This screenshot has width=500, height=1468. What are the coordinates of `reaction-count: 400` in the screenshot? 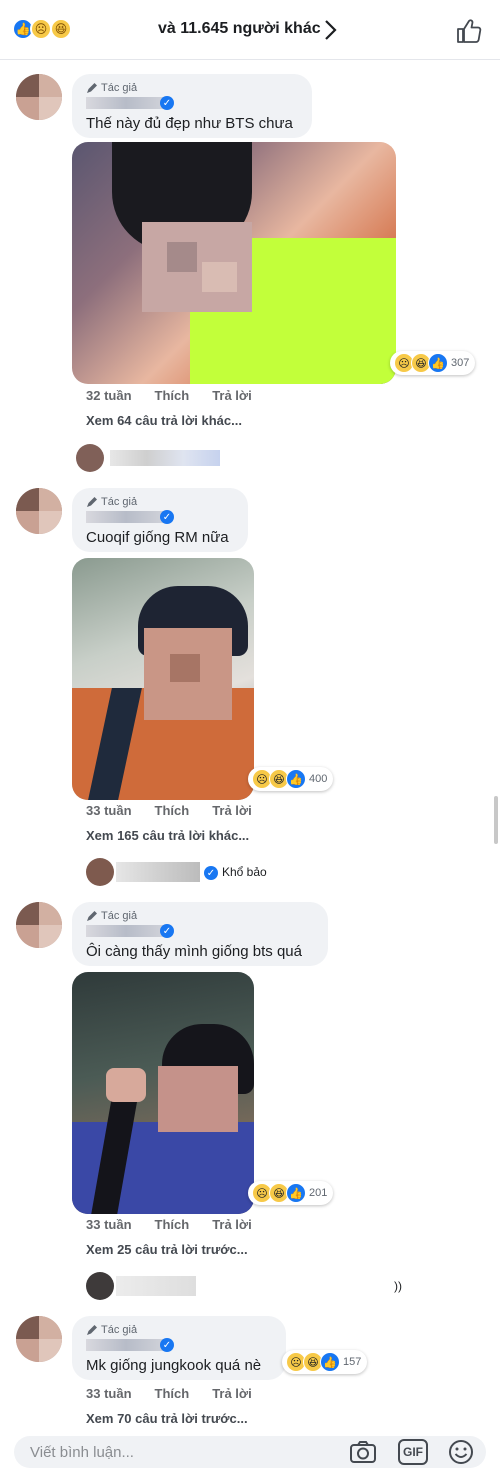 It's located at (318, 779).